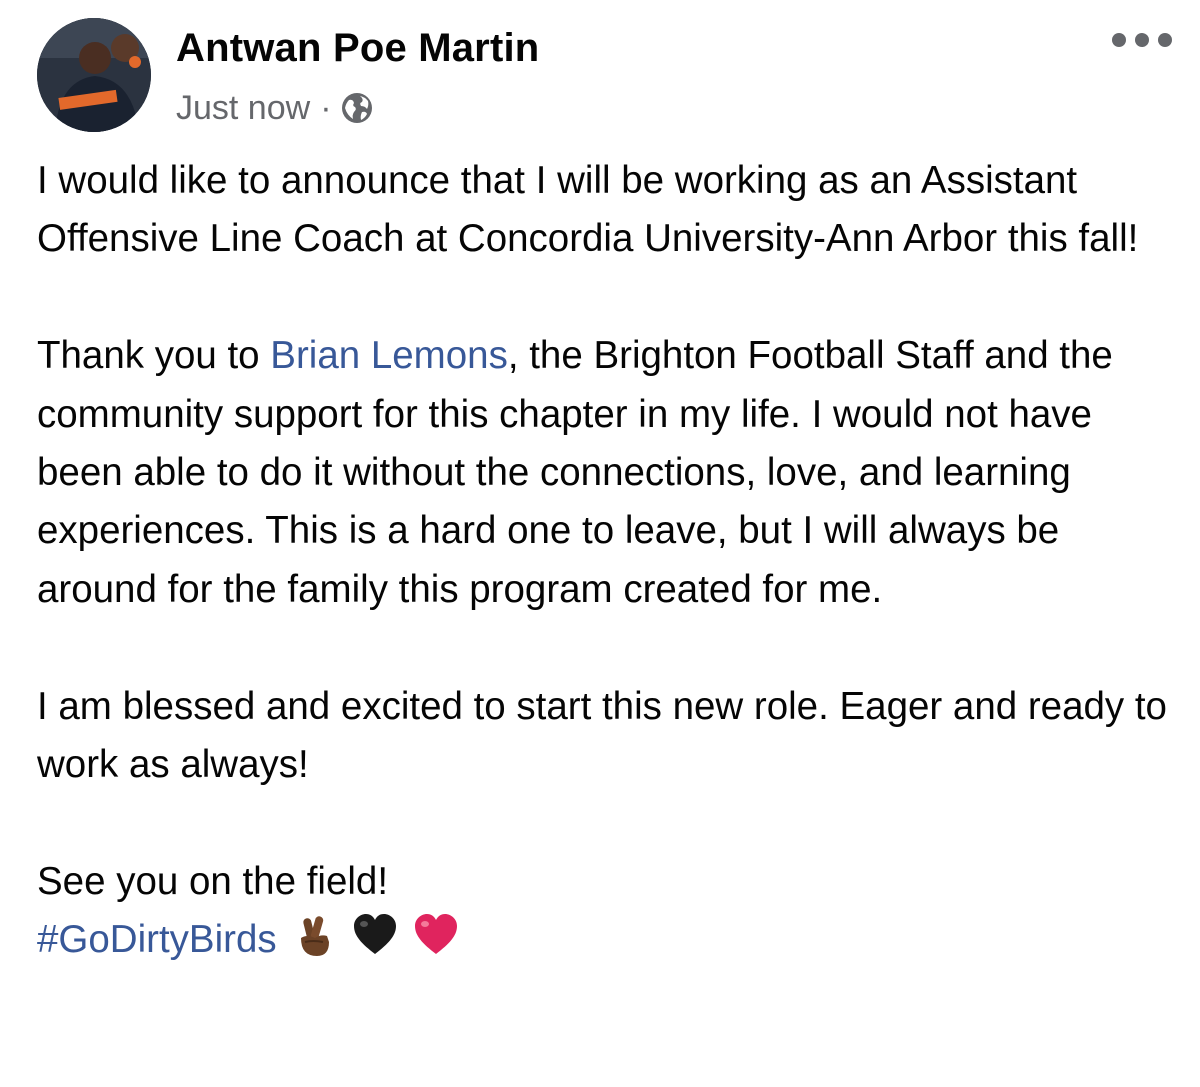 This screenshot has height=1087, width=1200. I want to click on red-heart-icon, so click(436, 943).